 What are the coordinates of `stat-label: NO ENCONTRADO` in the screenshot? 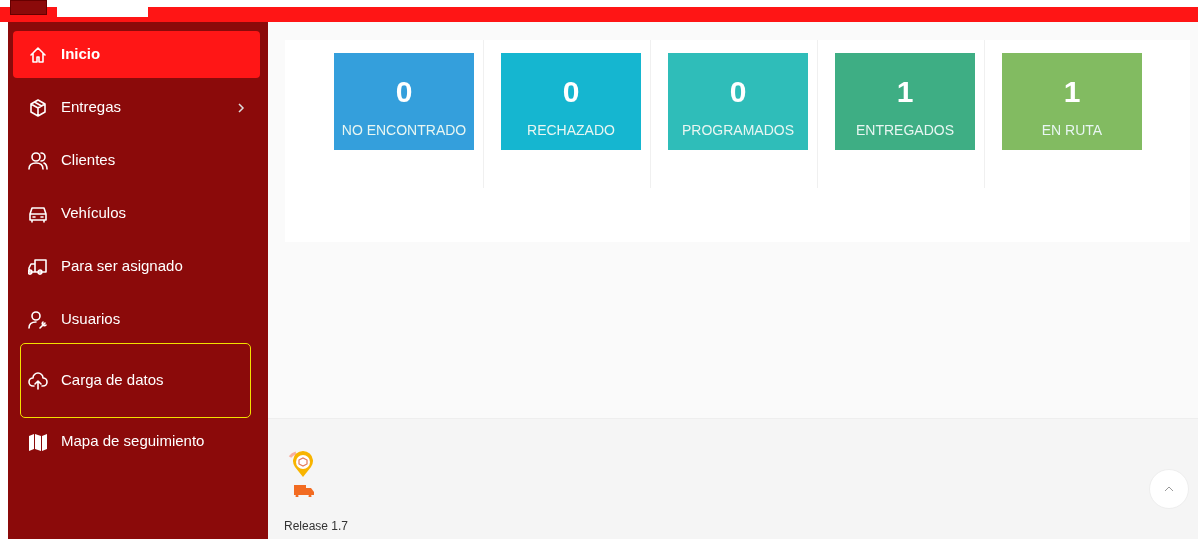 It's located at (404, 130).